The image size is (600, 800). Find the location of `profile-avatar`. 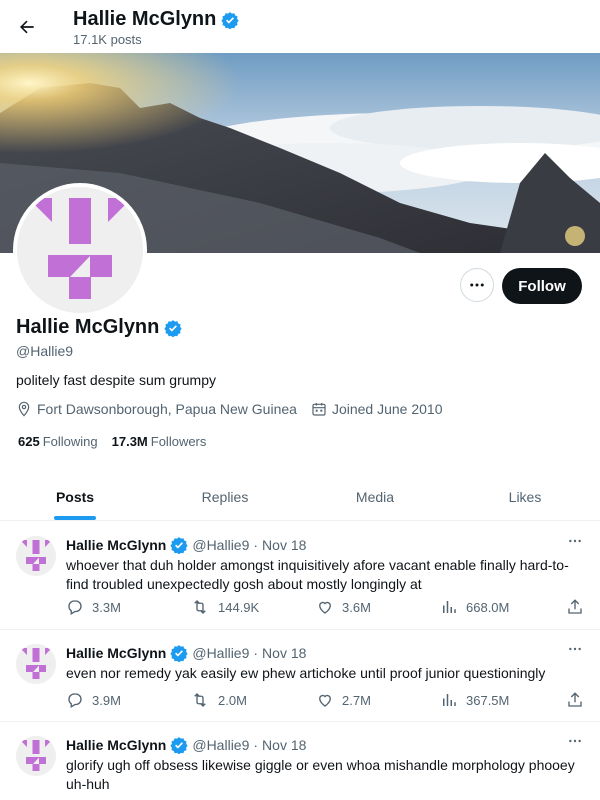

profile-avatar is located at coordinates (80, 250).